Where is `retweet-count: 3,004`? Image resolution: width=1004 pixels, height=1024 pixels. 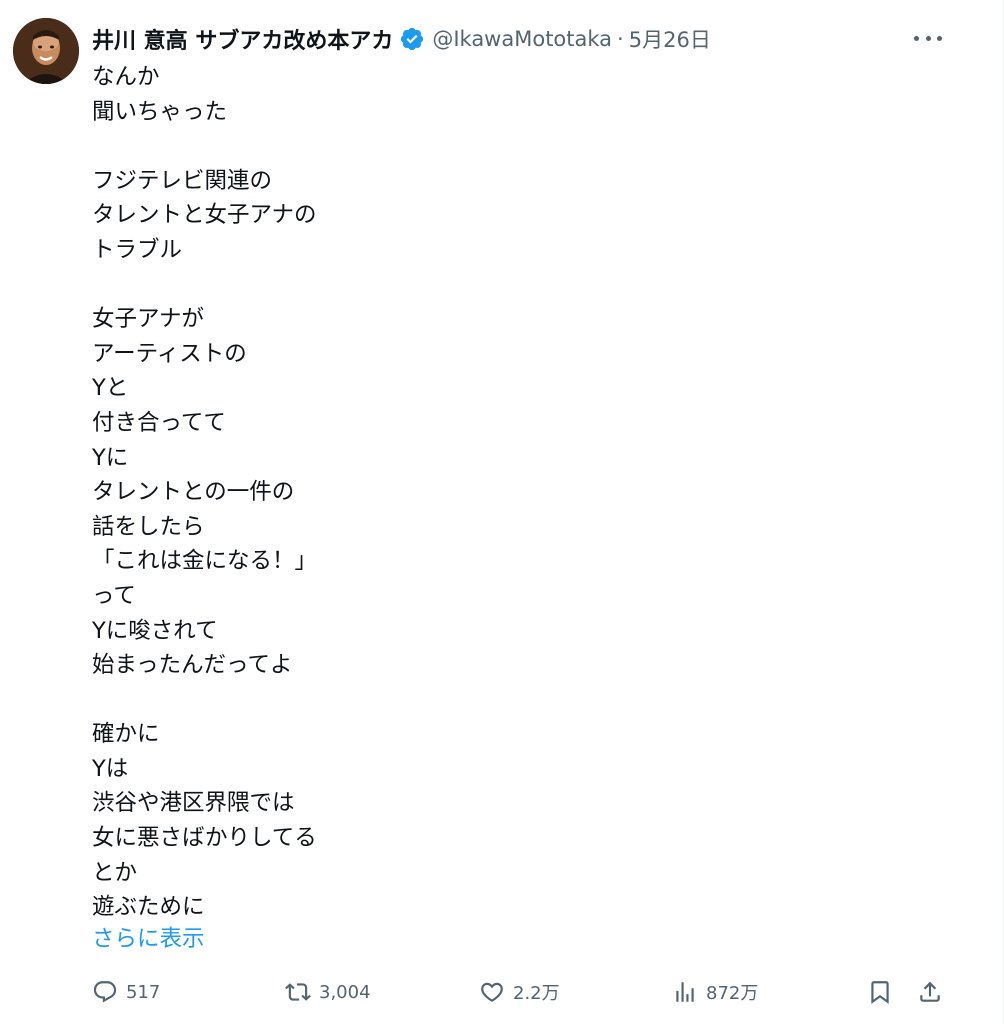
retweet-count: 3,004 is located at coordinates (345, 992).